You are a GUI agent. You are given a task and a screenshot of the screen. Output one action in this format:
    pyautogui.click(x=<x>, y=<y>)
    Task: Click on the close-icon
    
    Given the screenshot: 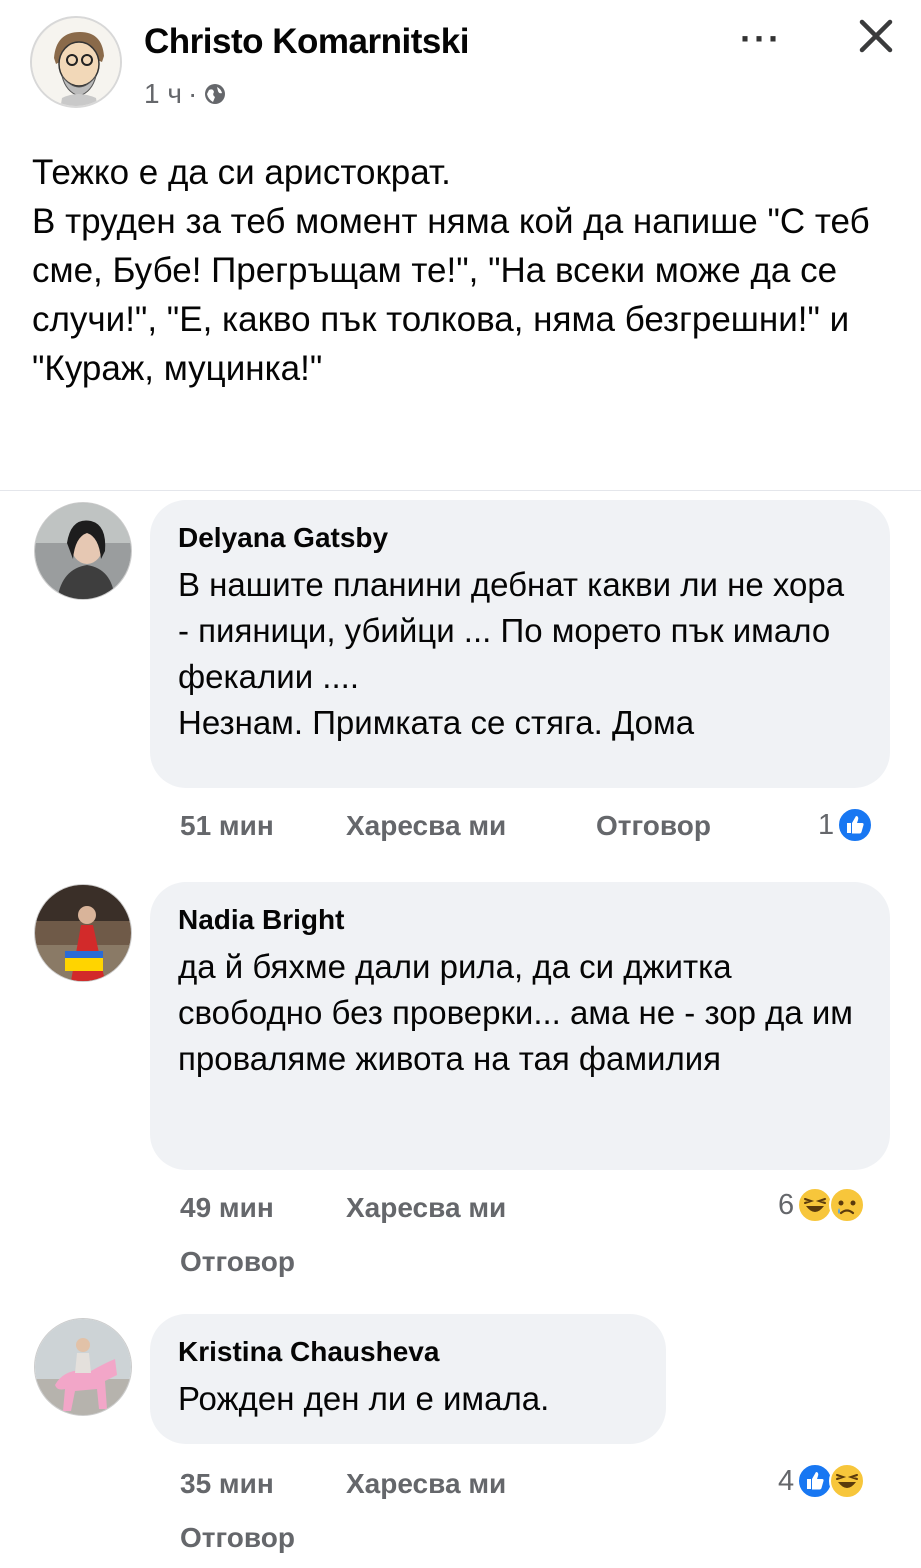 What is the action you would take?
    pyautogui.click(x=876, y=36)
    